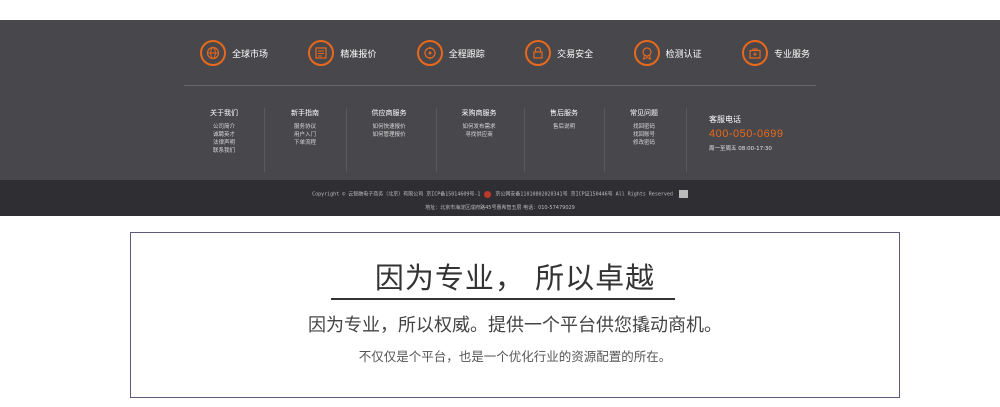 This screenshot has height=407, width=1000. Describe the element at coordinates (389, 113) in the screenshot. I see `column-title: 供应商服务` at that location.